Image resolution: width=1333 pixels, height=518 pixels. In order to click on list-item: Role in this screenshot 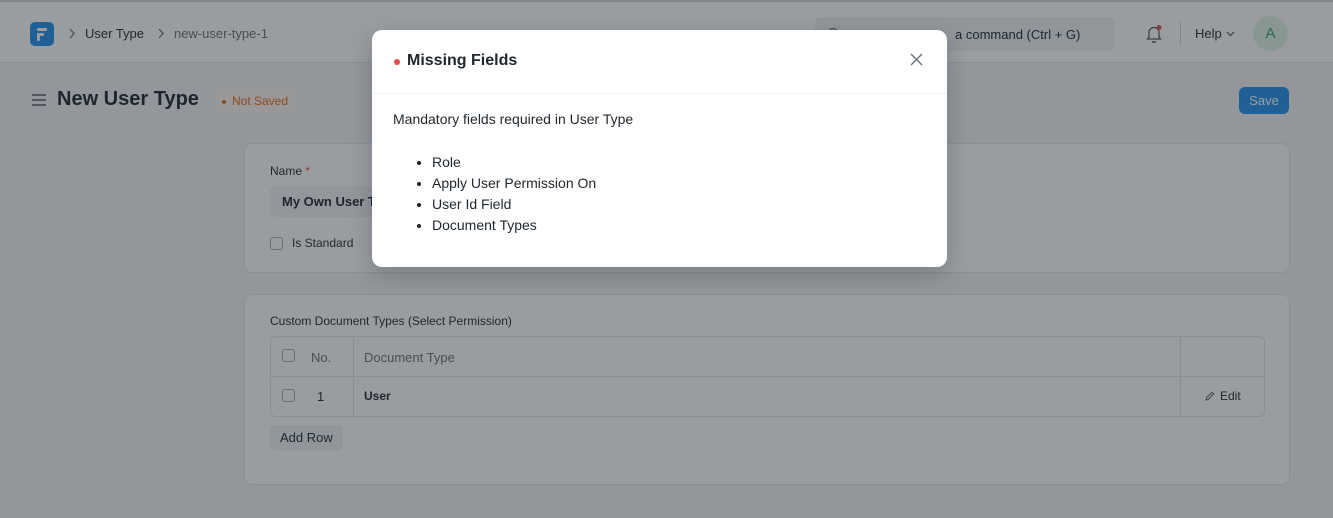, I will do `click(514, 162)`.